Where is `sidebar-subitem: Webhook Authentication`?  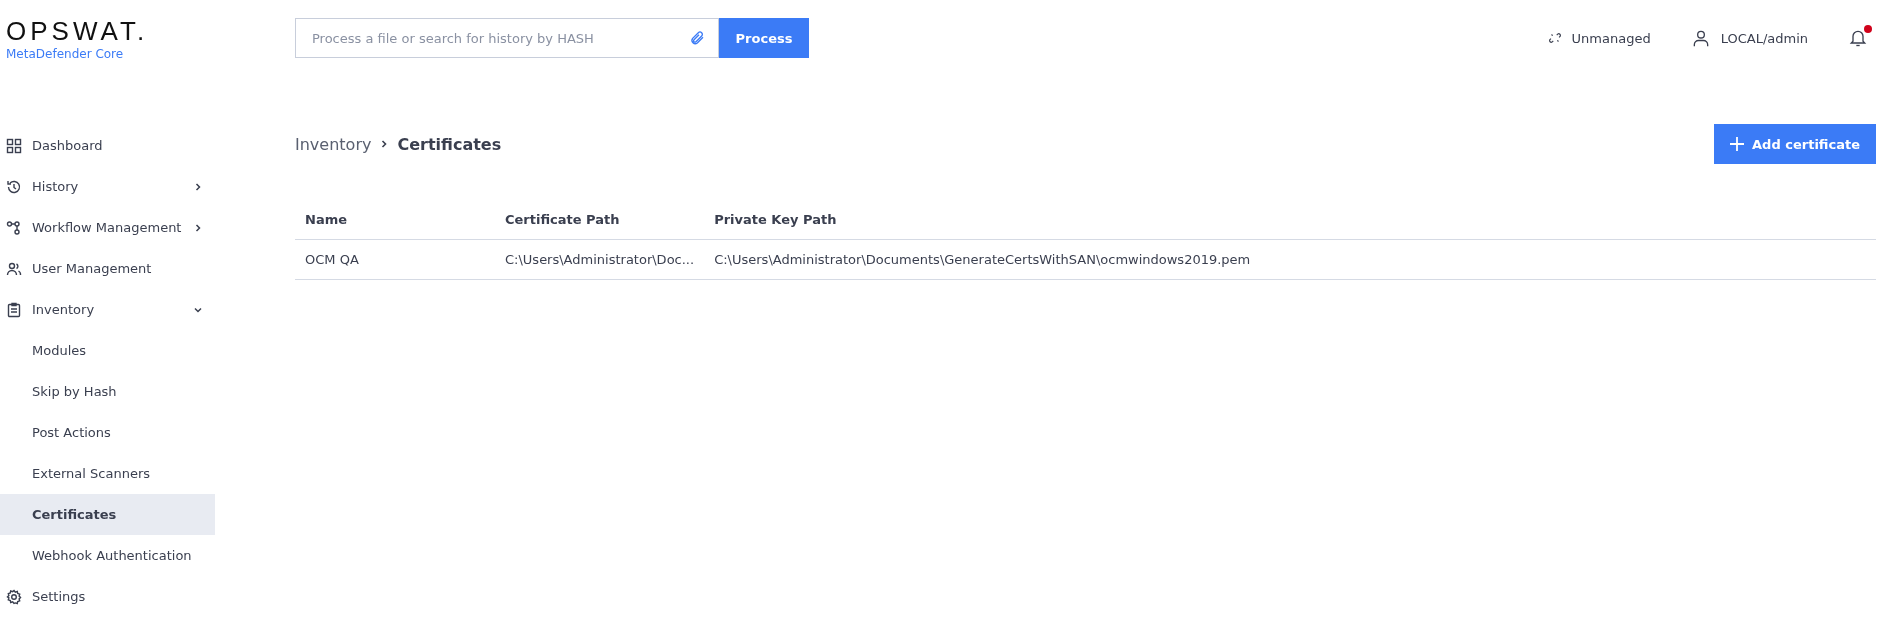
sidebar-subitem: Webhook Authentication is located at coordinates (107, 555).